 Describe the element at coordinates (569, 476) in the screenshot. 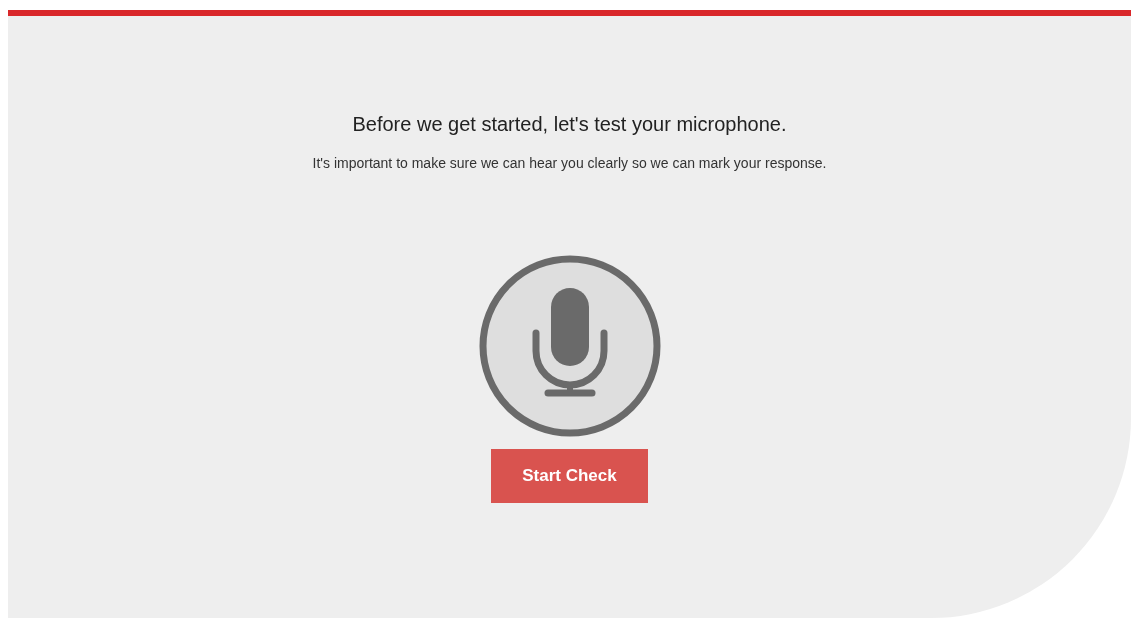

I see `start-check-button: Start Check` at that location.